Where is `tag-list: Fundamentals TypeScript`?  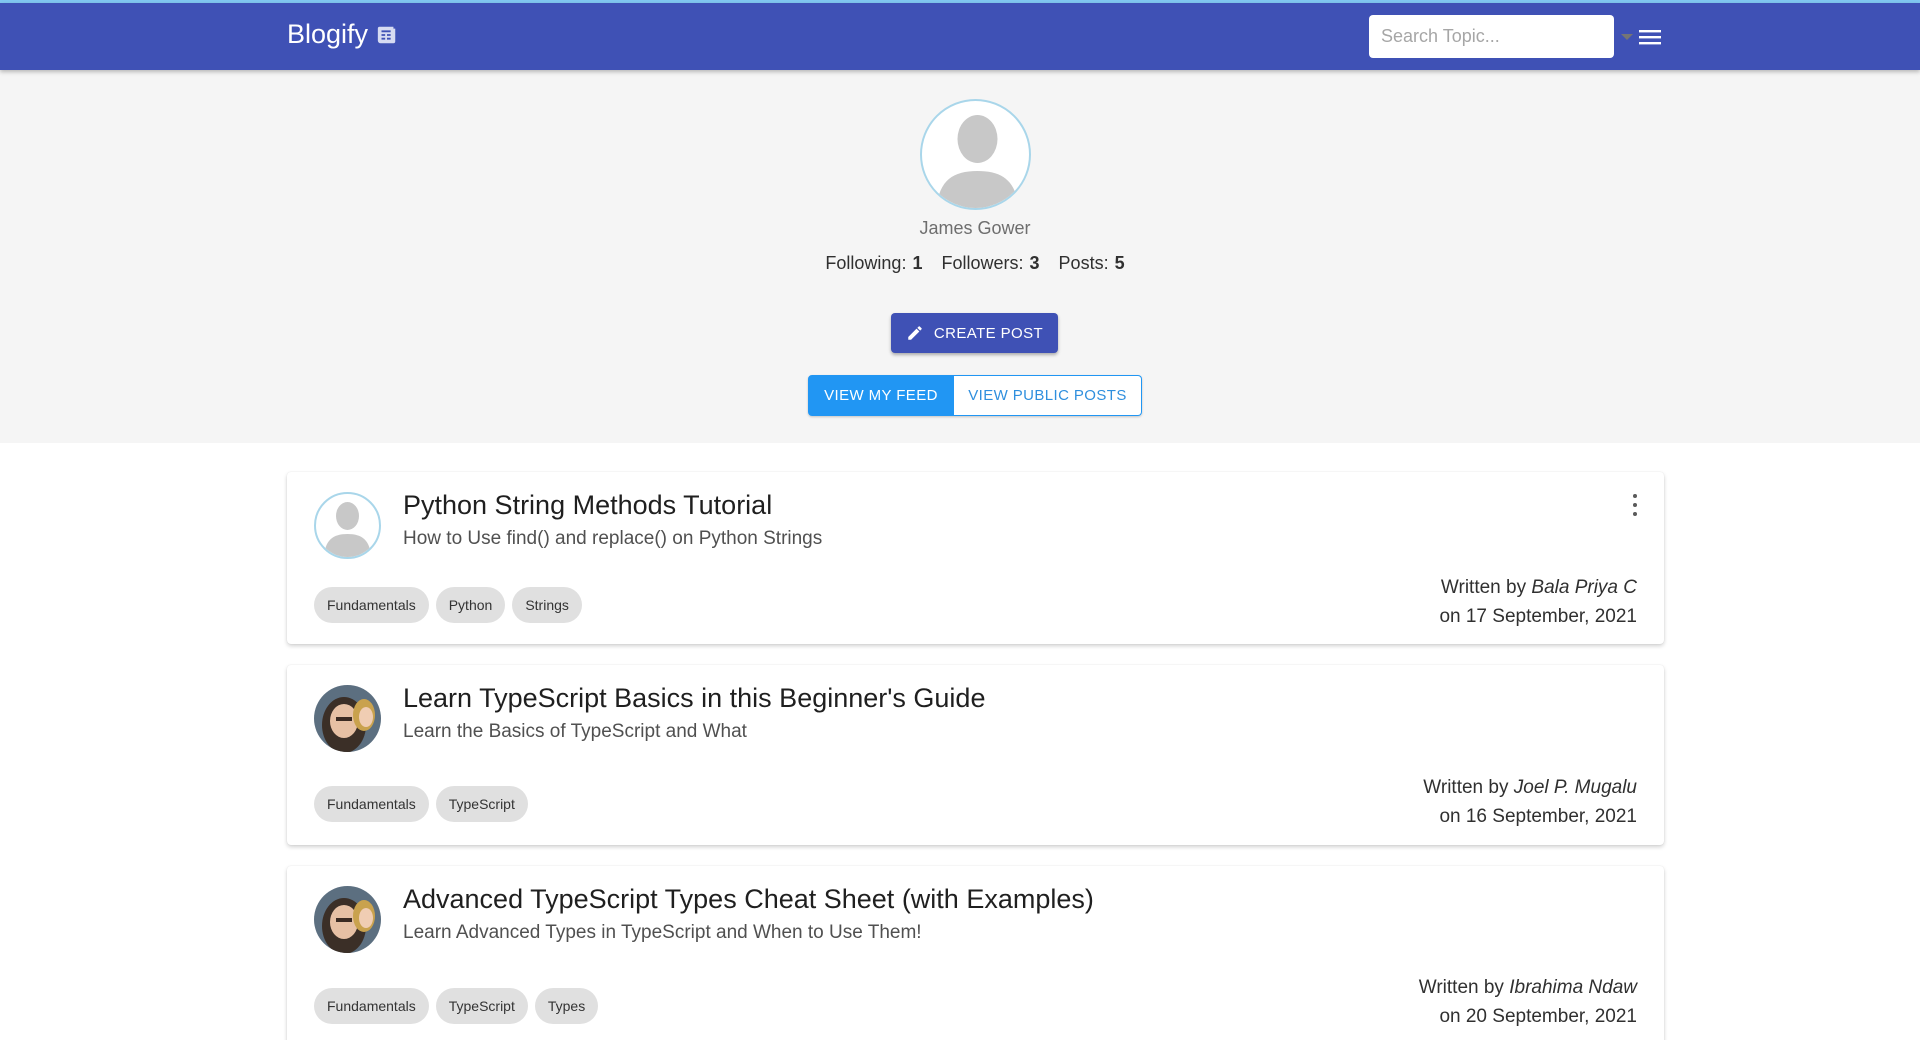
tag-list: Fundamentals TypeScript is located at coordinates (421, 804).